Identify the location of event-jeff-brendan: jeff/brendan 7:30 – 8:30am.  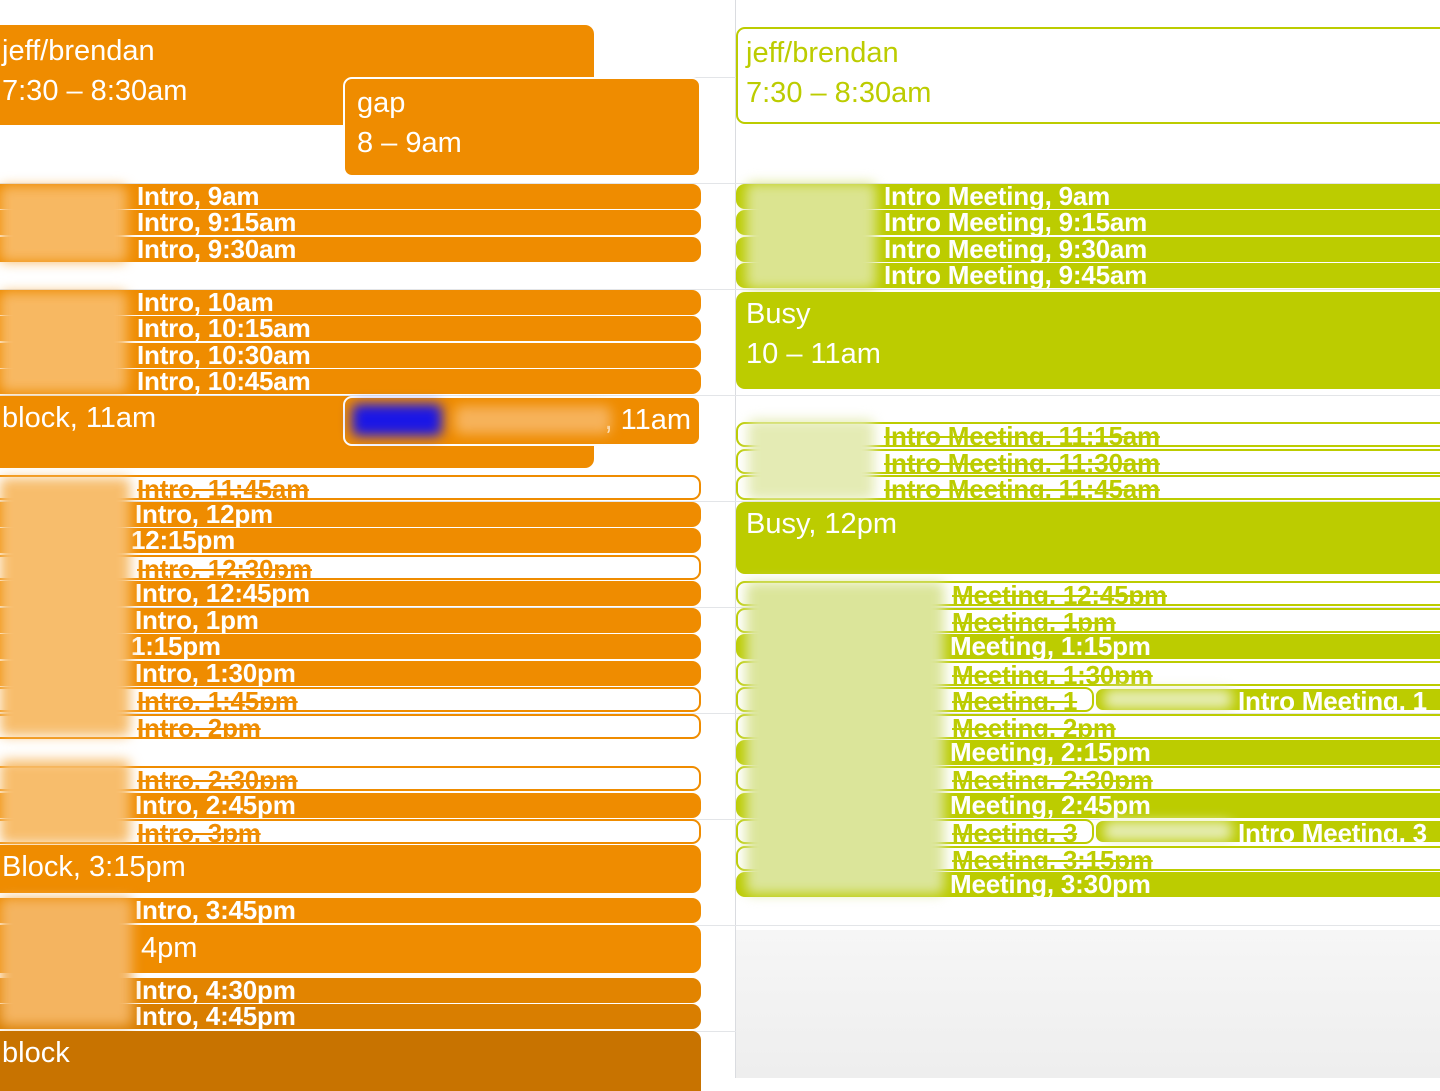
(1088, 75).